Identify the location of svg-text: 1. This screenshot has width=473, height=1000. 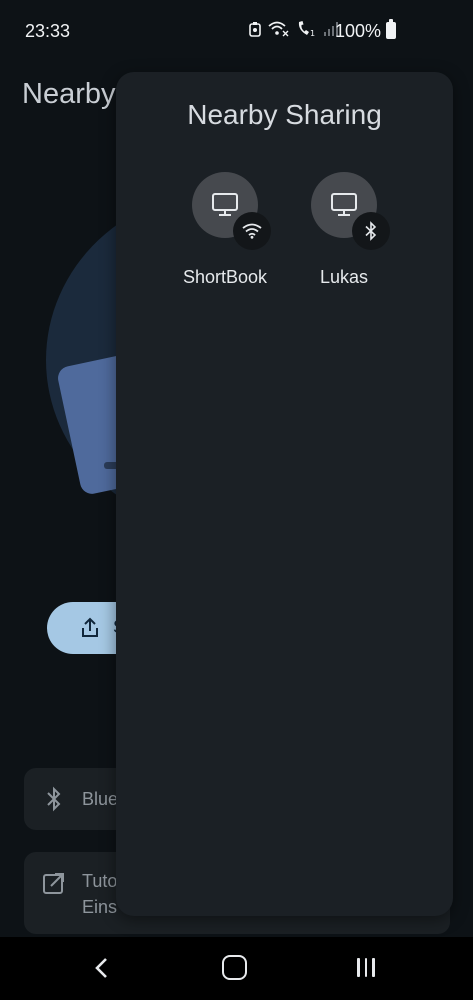
(312, 33).